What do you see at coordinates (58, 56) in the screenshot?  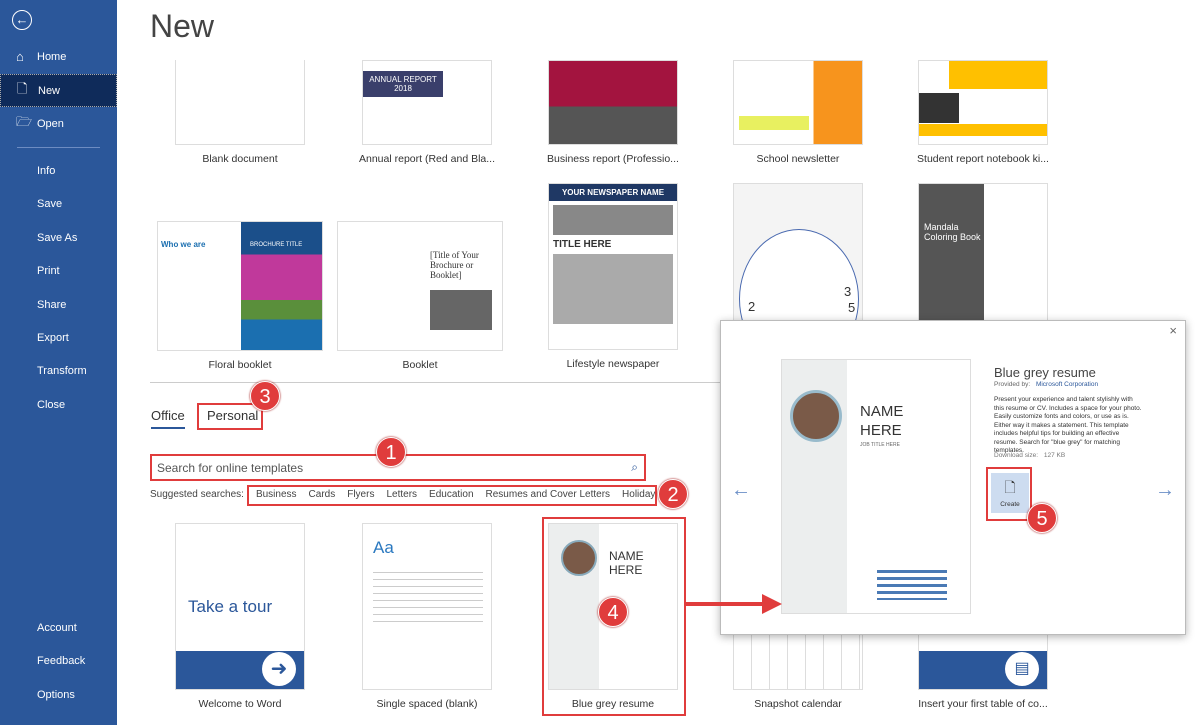 I see `sidebar-item-home: ⌂ Home` at bounding box center [58, 56].